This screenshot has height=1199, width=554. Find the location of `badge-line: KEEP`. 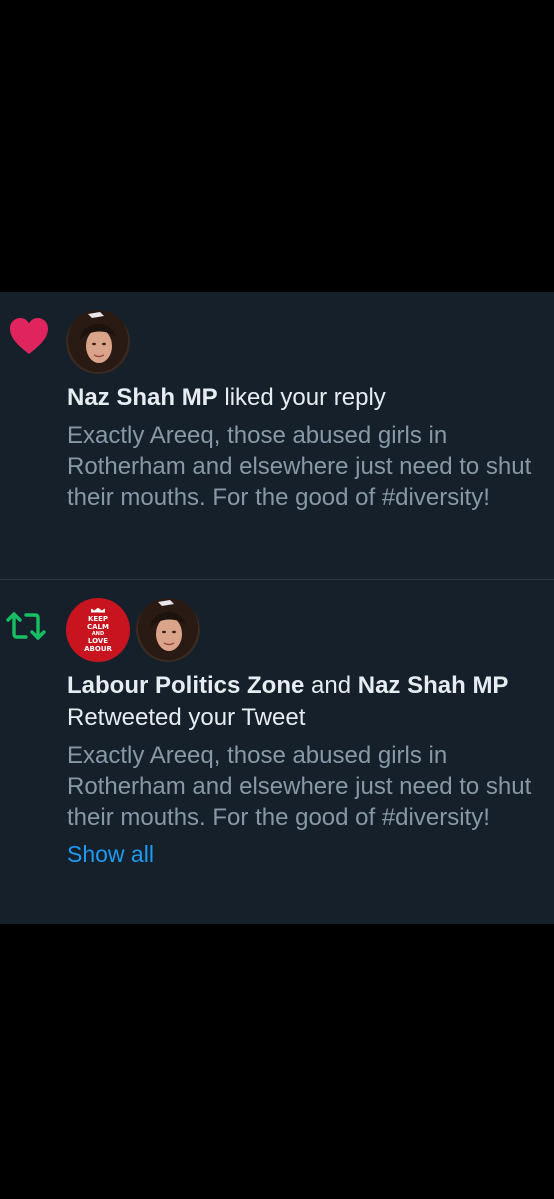

badge-line: KEEP is located at coordinates (98, 618).